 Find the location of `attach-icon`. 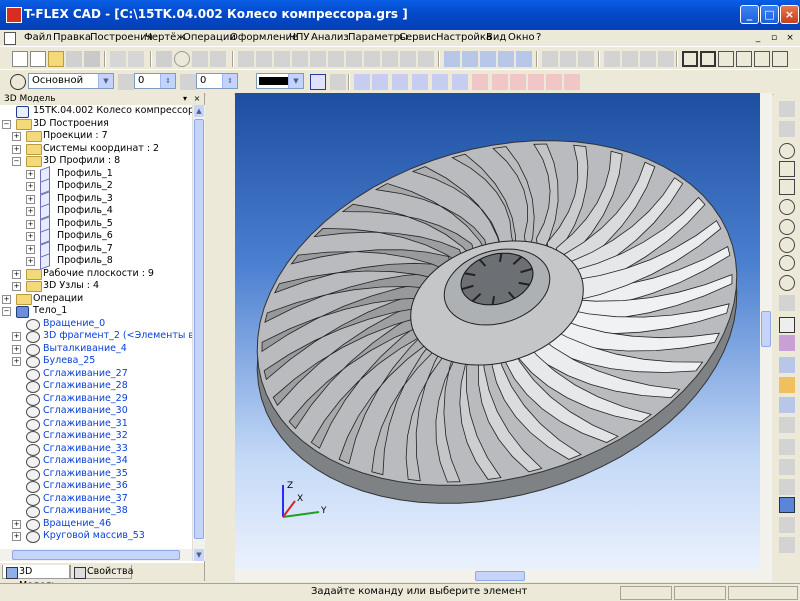

attach-icon is located at coordinates (550, 59).